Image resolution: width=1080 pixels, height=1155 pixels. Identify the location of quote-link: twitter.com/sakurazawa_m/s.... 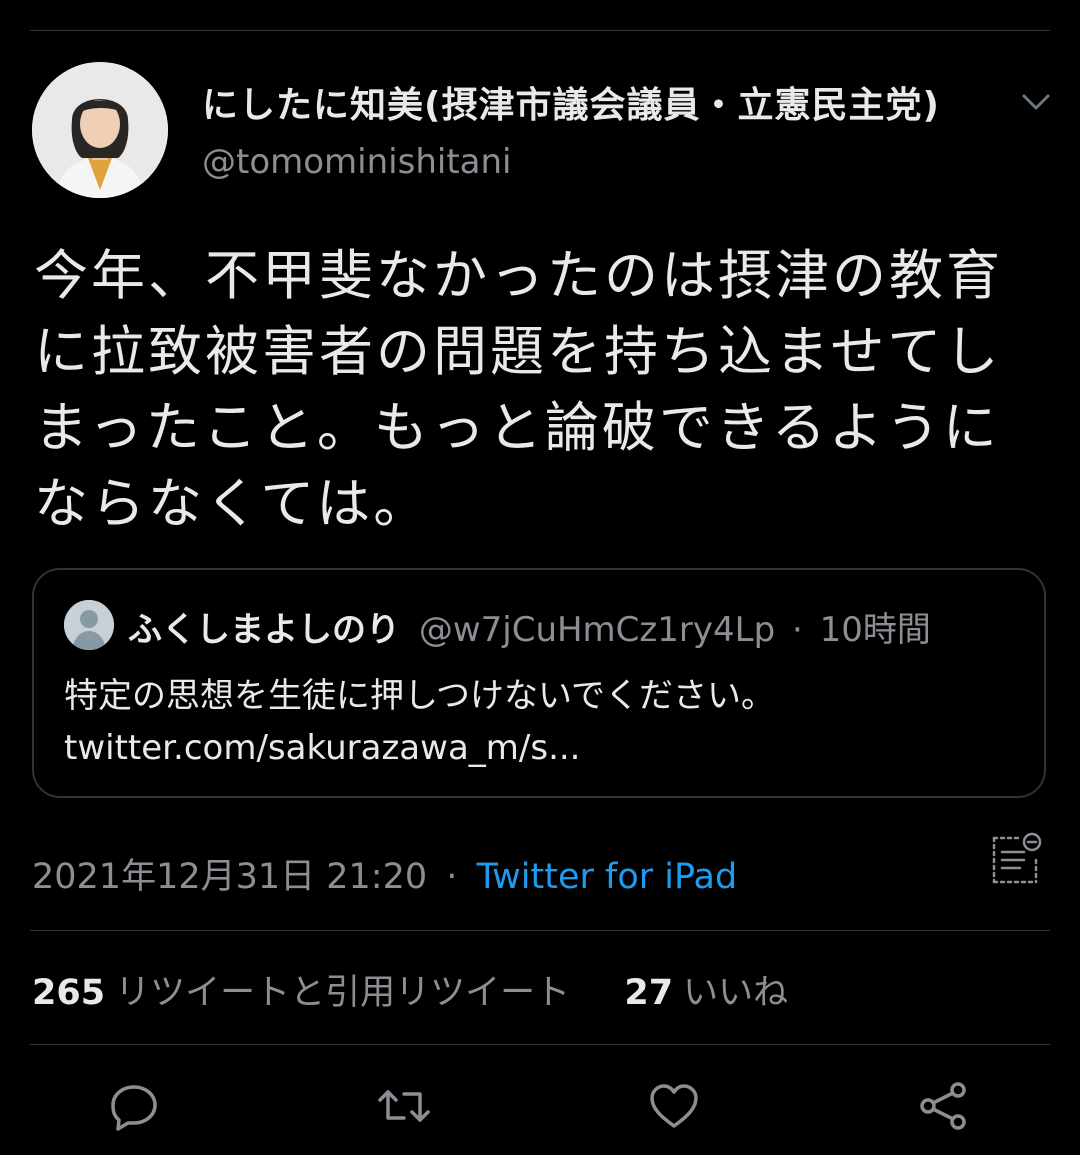
(539, 748).